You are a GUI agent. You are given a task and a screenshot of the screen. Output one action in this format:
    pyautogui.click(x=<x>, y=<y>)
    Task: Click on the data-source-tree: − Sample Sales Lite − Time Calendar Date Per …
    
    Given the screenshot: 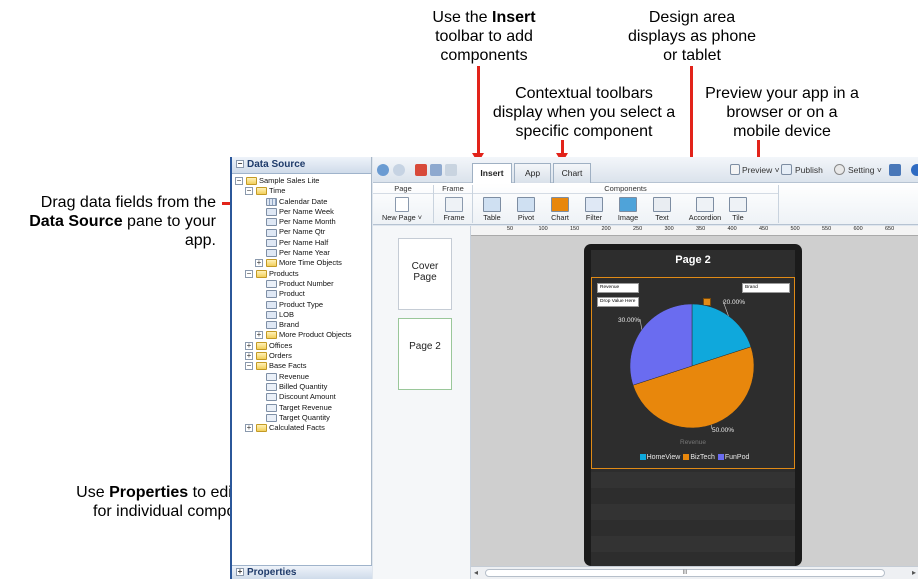 What is the action you would take?
    pyautogui.click(x=302, y=304)
    